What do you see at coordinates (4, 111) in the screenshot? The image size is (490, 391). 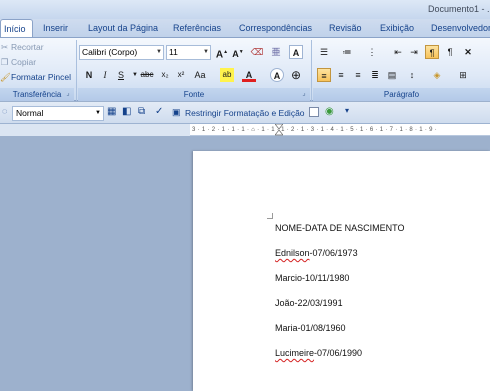 I see `styles-icon: ◌` at bounding box center [4, 111].